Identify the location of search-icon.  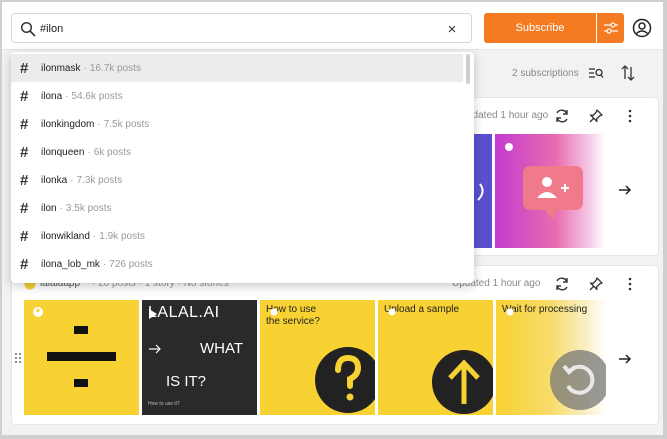
(28, 29).